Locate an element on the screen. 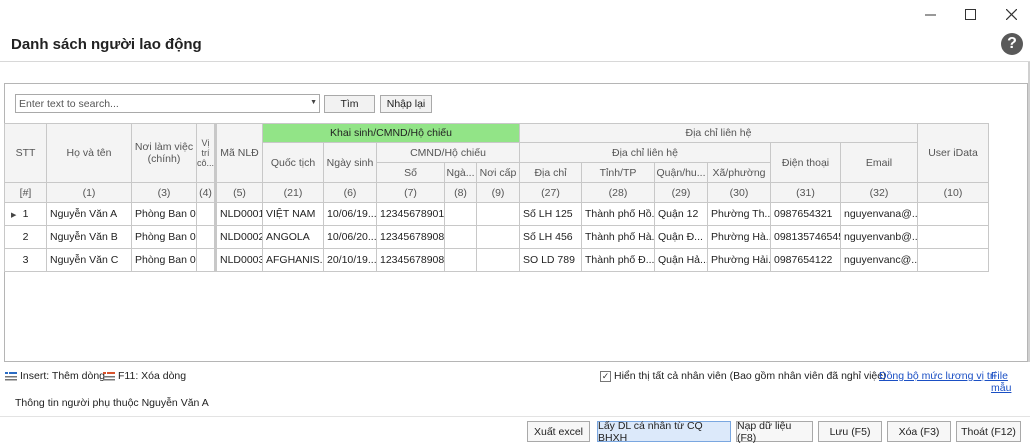  insert-hint-label: Insert: Thêm dòng is located at coordinates (63, 376).